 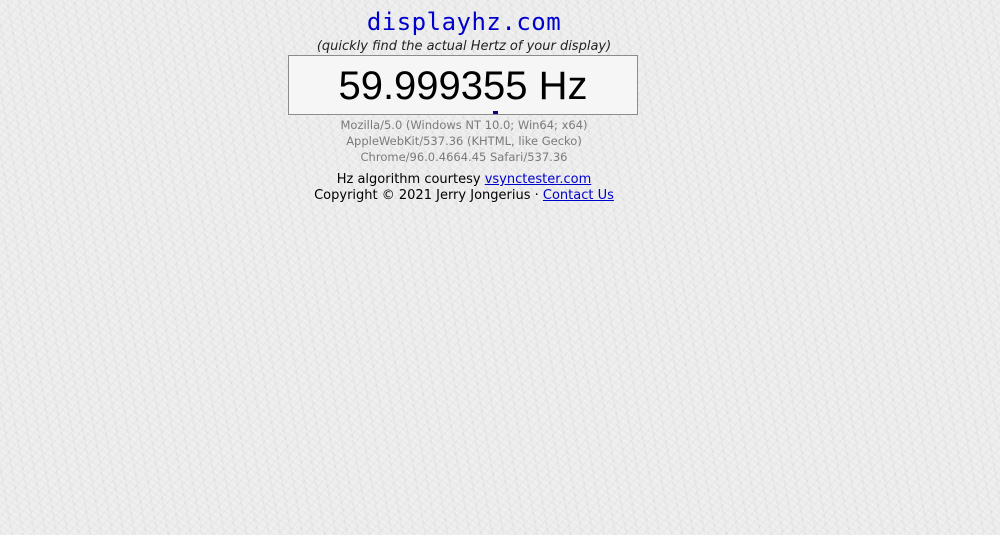 I want to click on vsynctester-link: vsynctester.com, so click(x=538, y=179).